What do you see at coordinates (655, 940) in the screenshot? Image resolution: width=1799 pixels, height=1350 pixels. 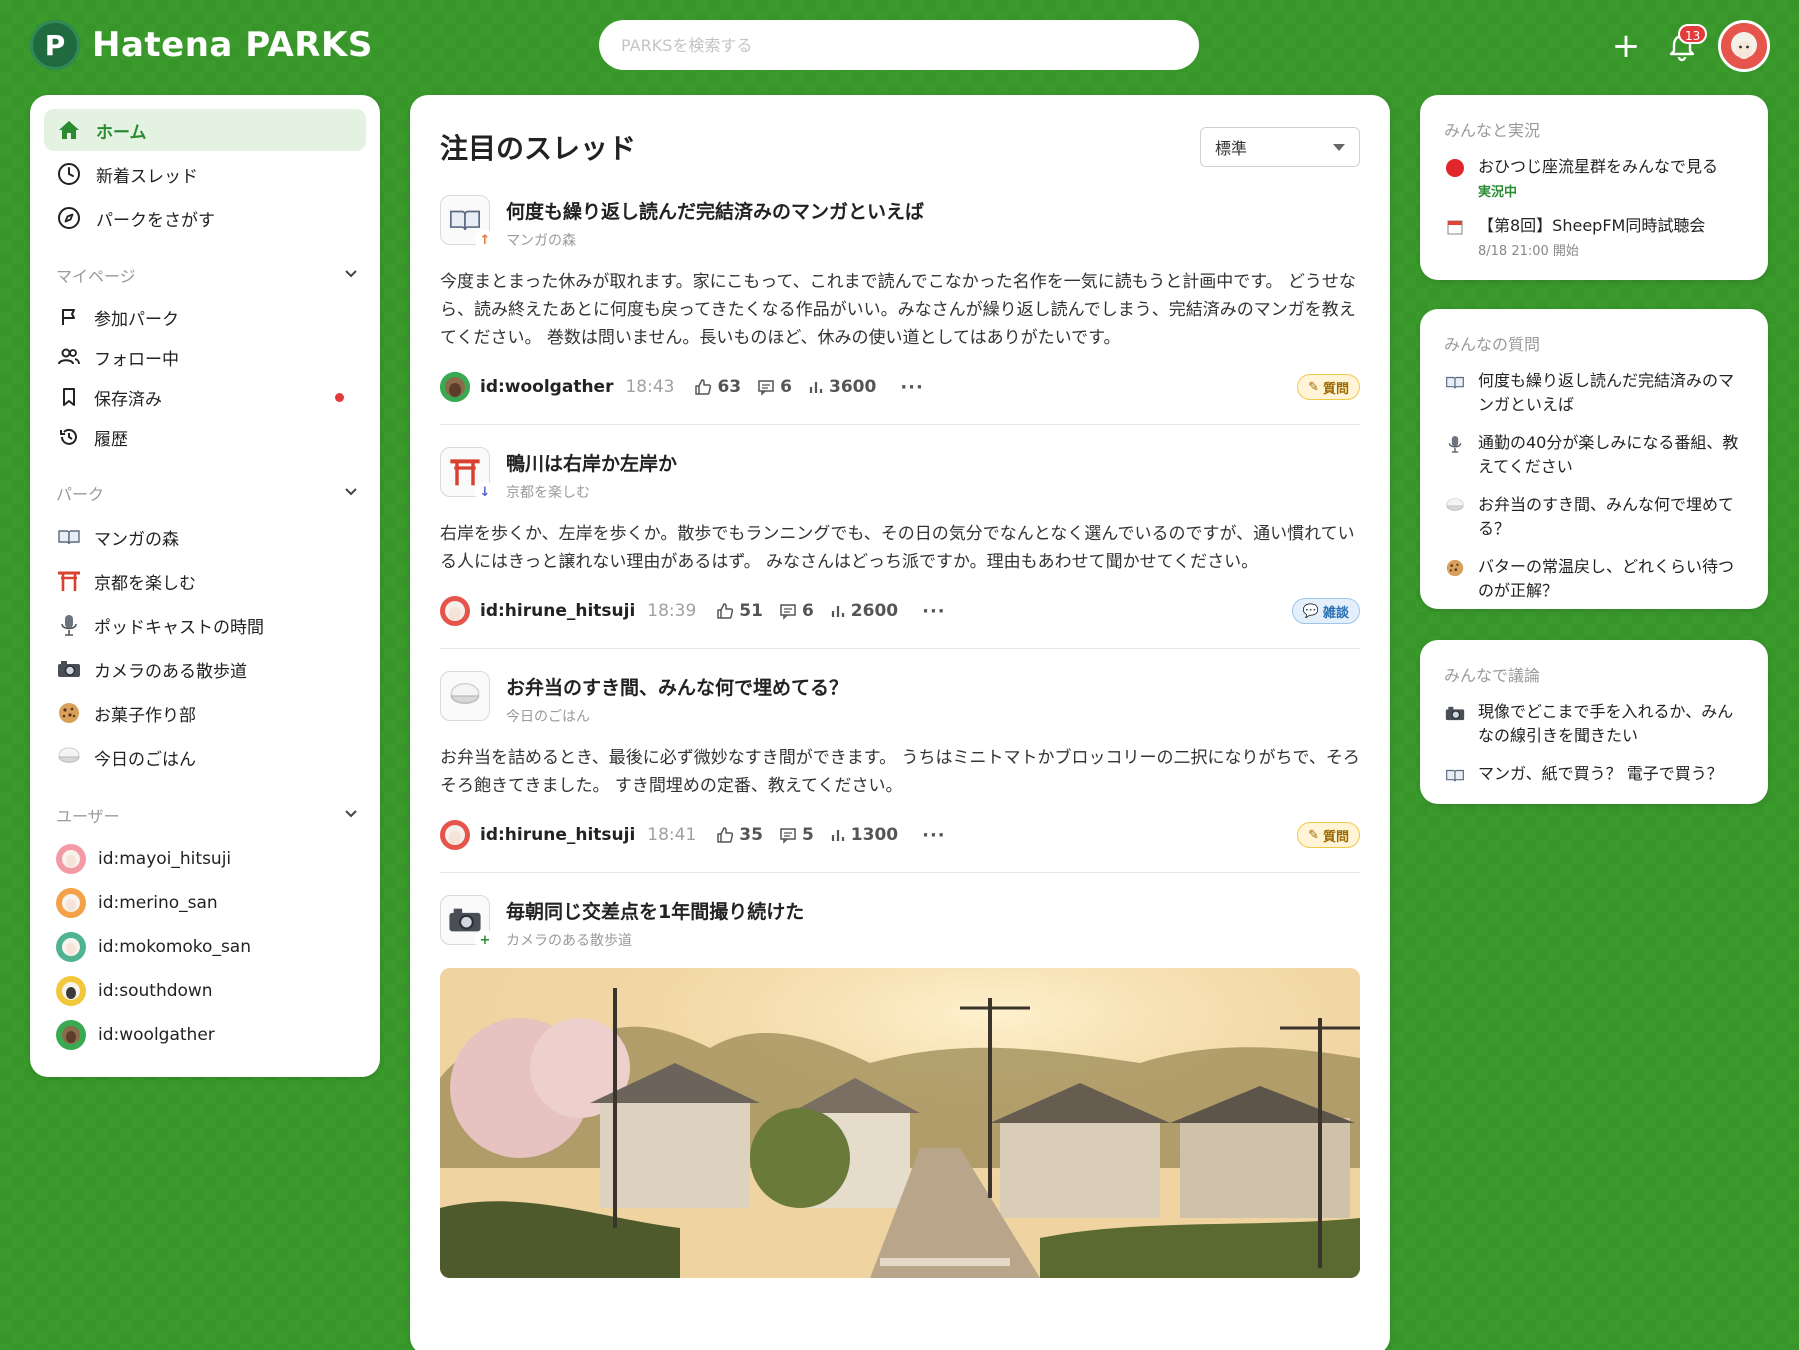 I see `thread-park: カメラのある散歩道` at bounding box center [655, 940].